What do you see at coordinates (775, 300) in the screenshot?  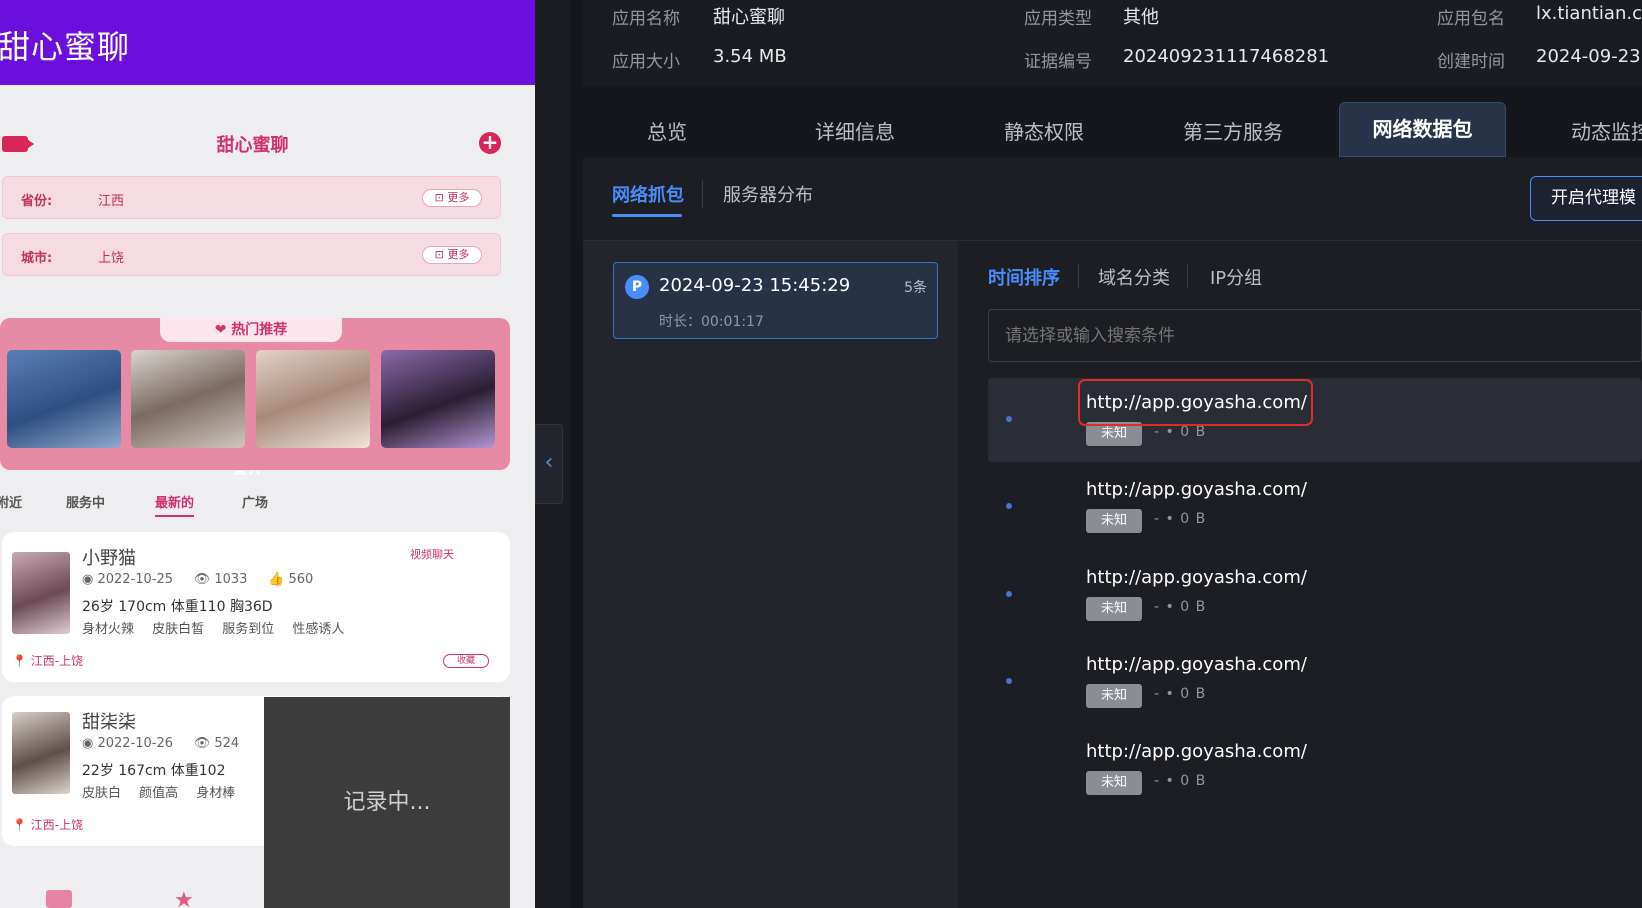 I see `capture-session-card: P 2024-09-23 15:45:29 5条 时长：00:01:17` at bounding box center [775, 300].